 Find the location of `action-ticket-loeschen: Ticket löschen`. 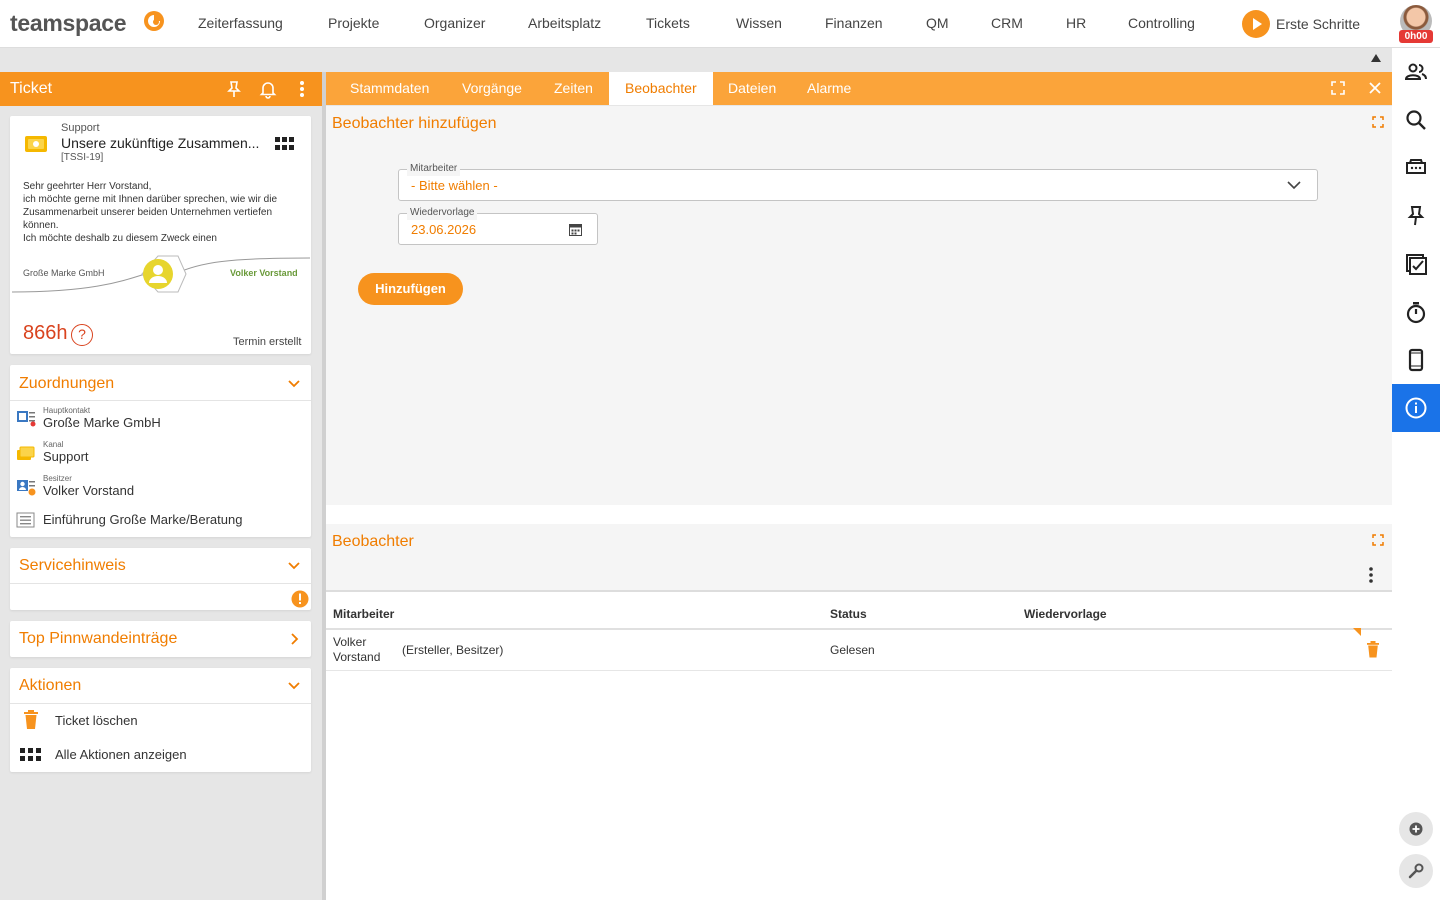

action-ticket-loeschen: Ticket löschen is located at coordinates (96, 720).